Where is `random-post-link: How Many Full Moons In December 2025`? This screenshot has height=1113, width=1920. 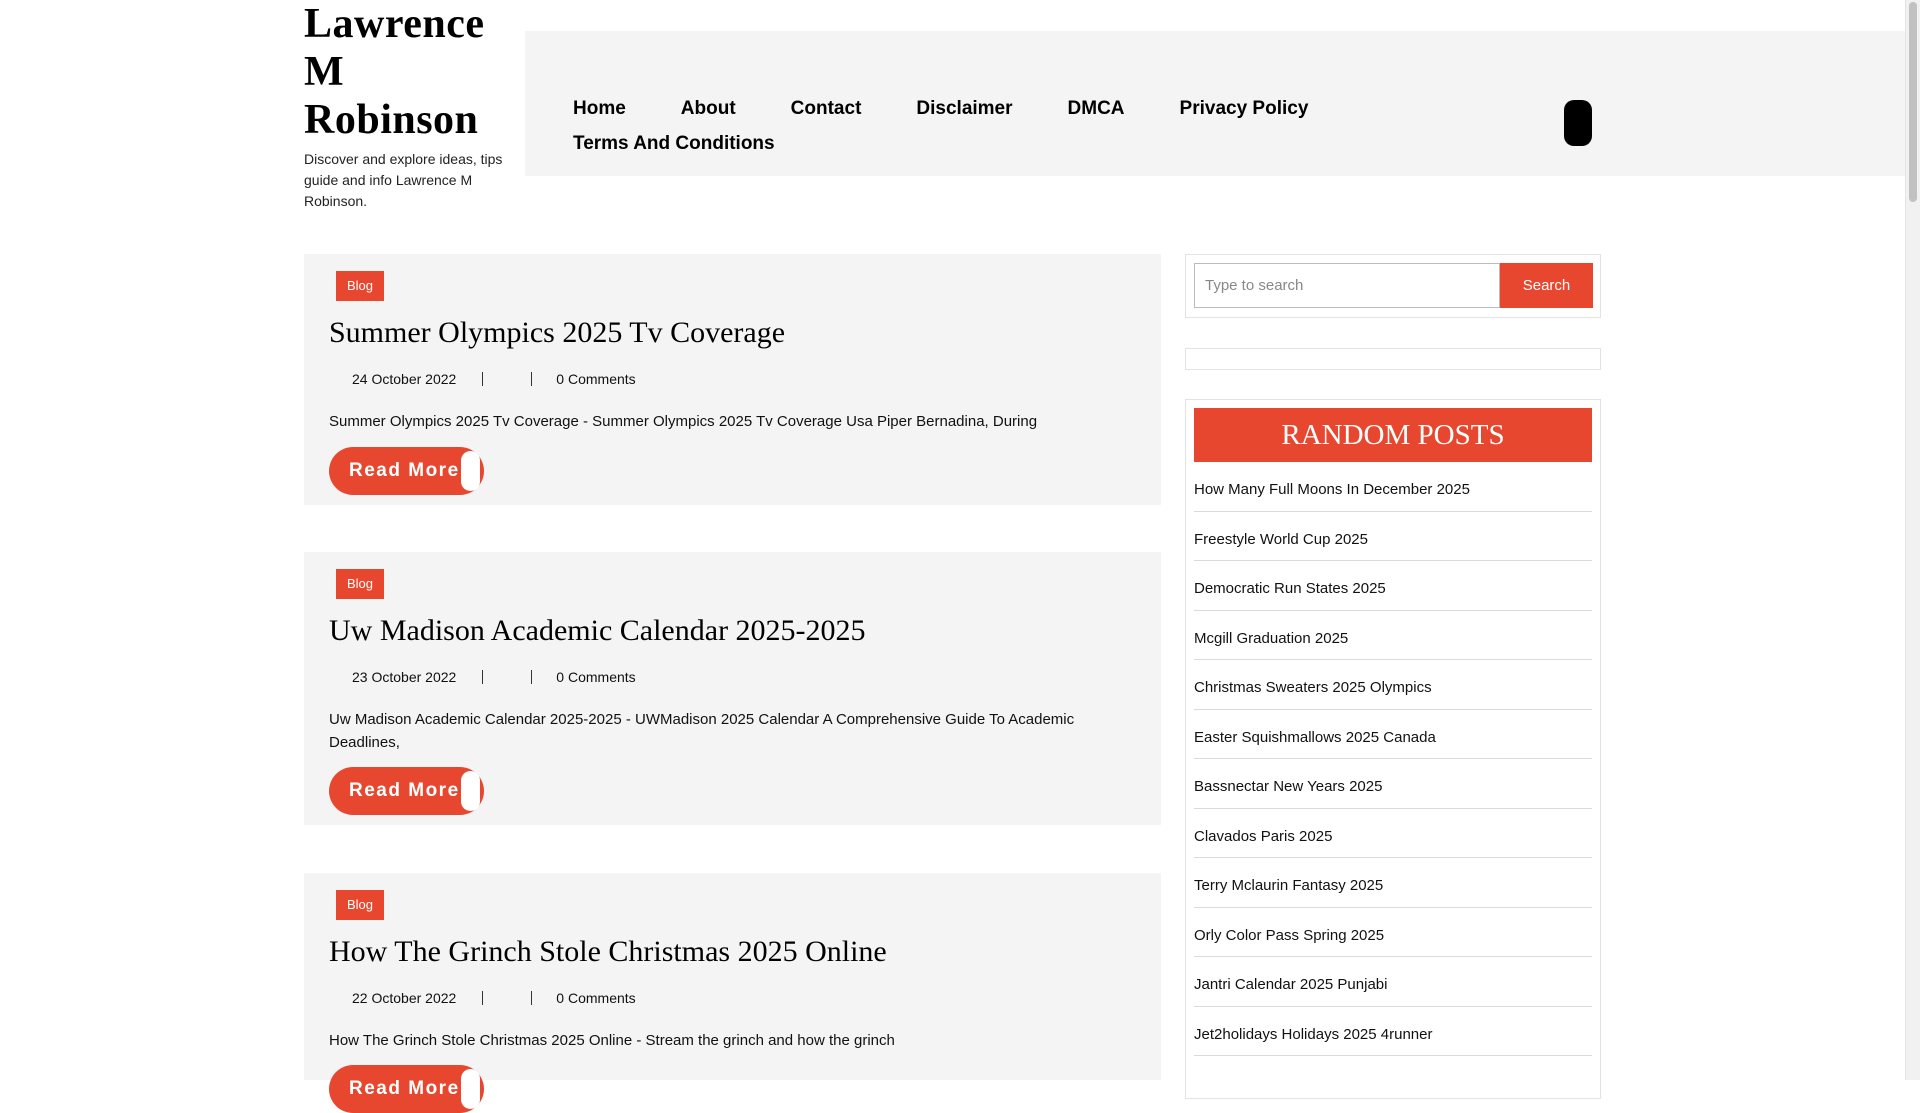
random-post-link: How Many Full Moons In December 2025 is located at coordinates (1393, 487).